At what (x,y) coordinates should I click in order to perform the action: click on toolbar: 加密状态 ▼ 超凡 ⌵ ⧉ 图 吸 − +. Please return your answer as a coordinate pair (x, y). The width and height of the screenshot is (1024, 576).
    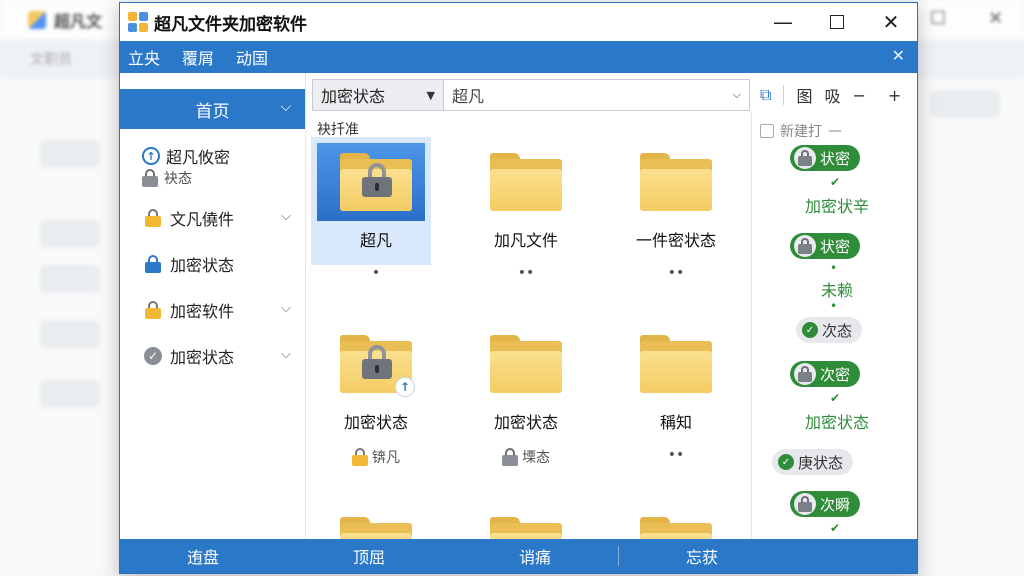
    Looking at the image, I should click on (614, 95).